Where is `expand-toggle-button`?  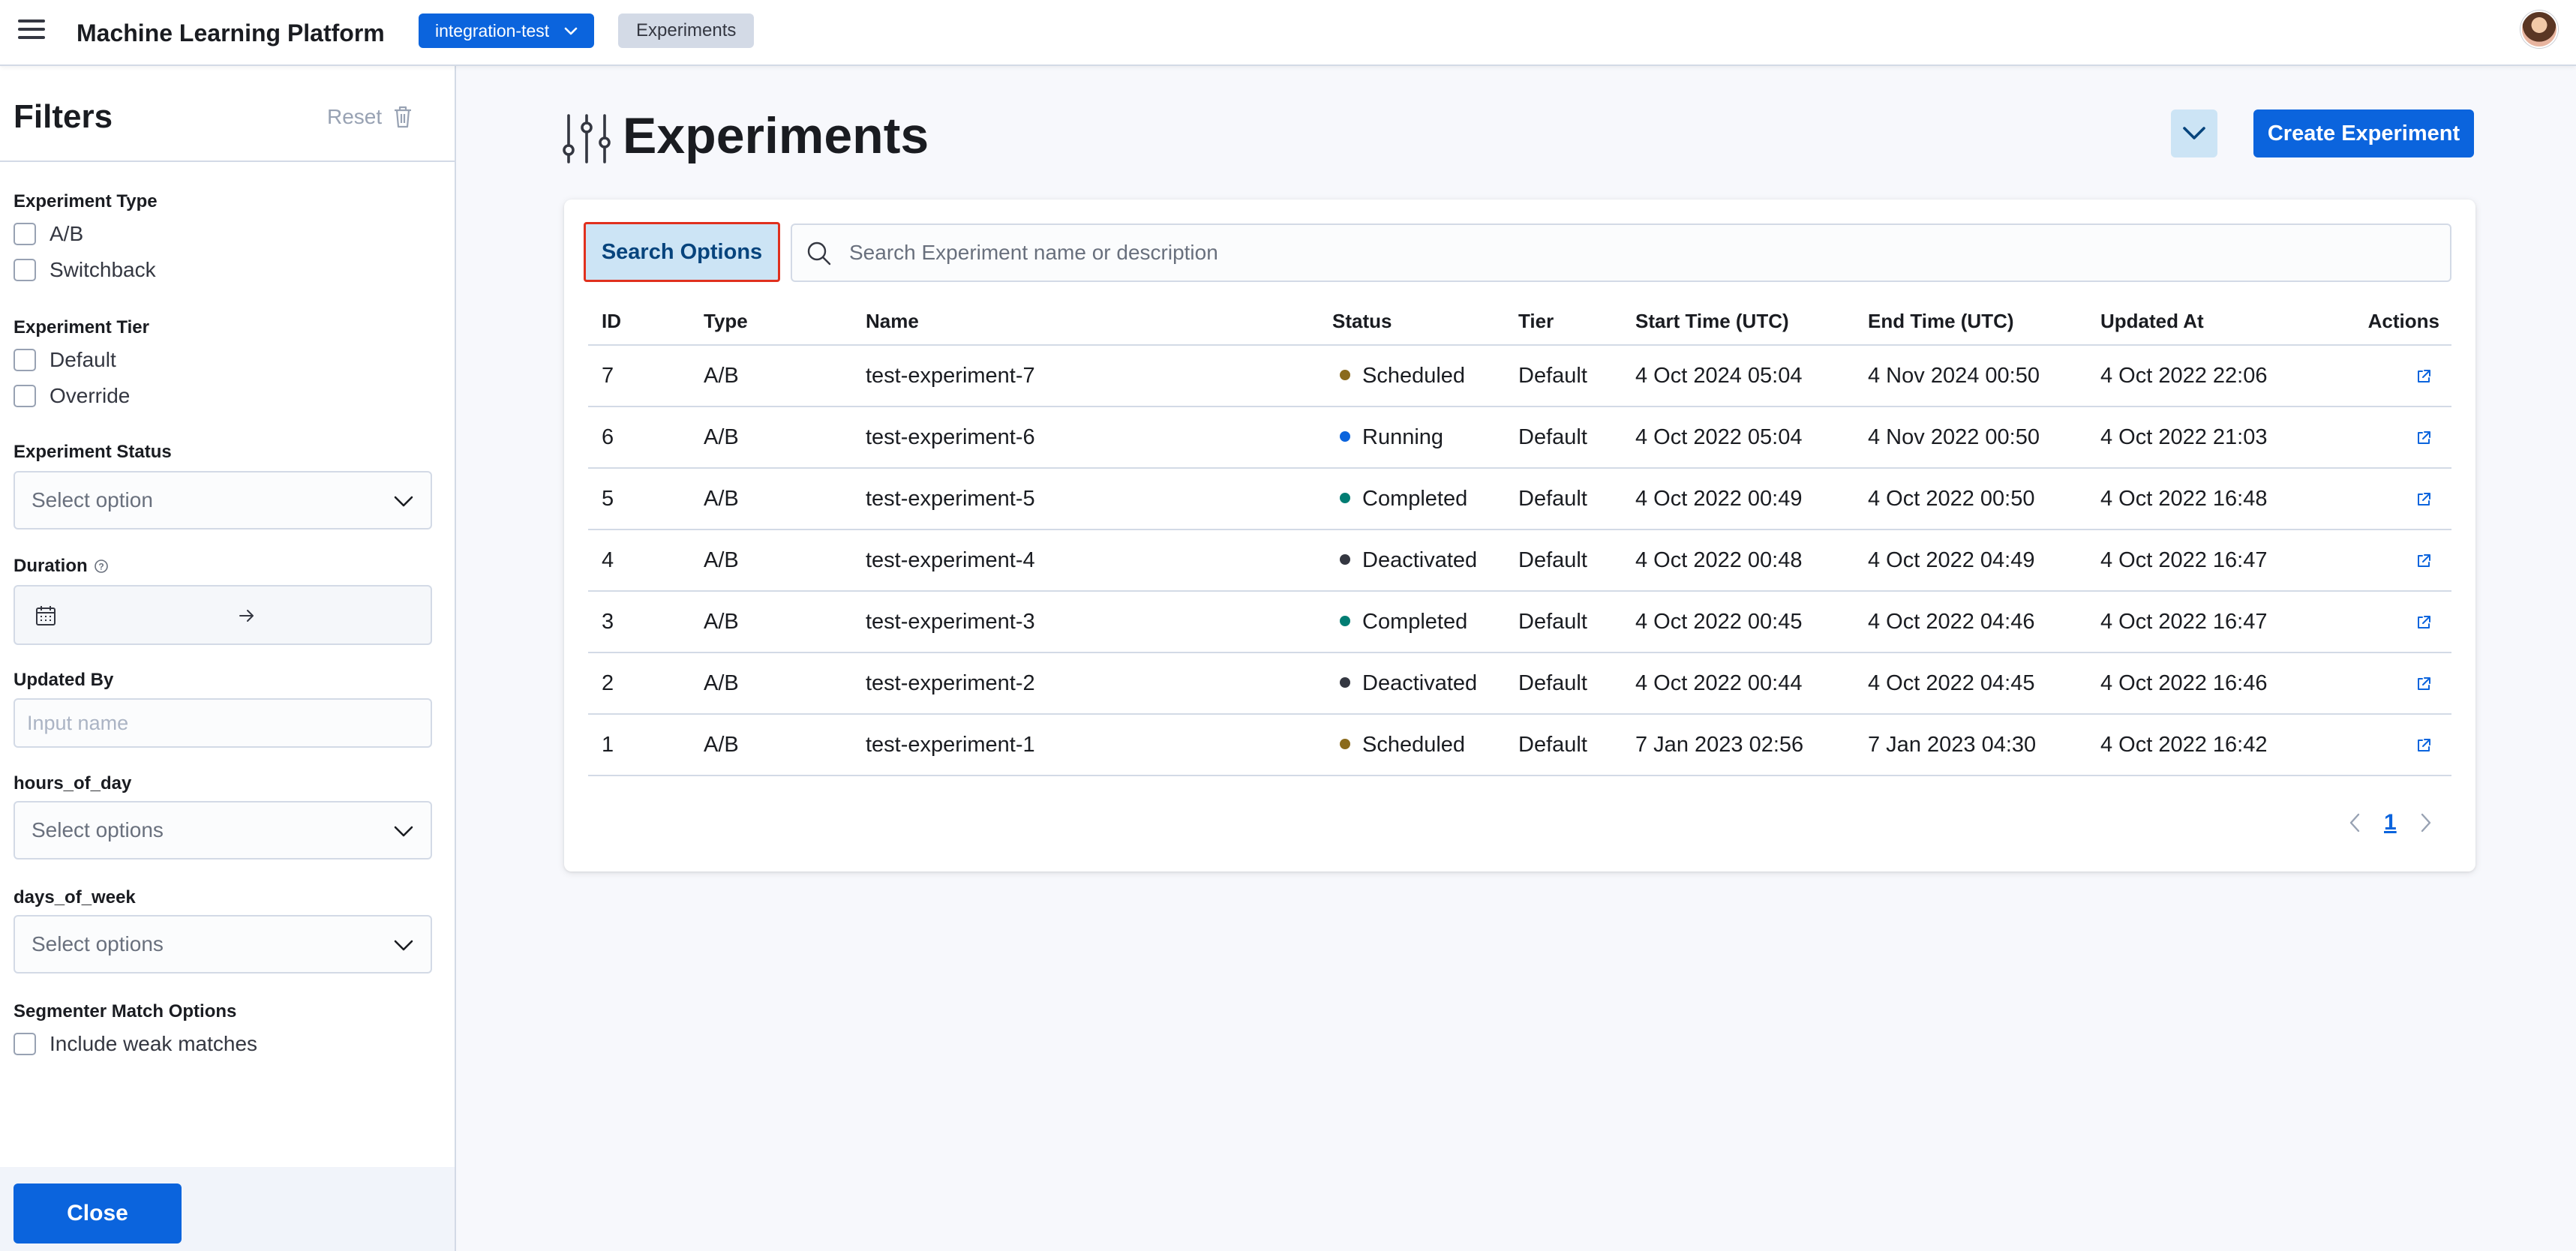 expand-toggle-button is located at coordinates (2194, 134).